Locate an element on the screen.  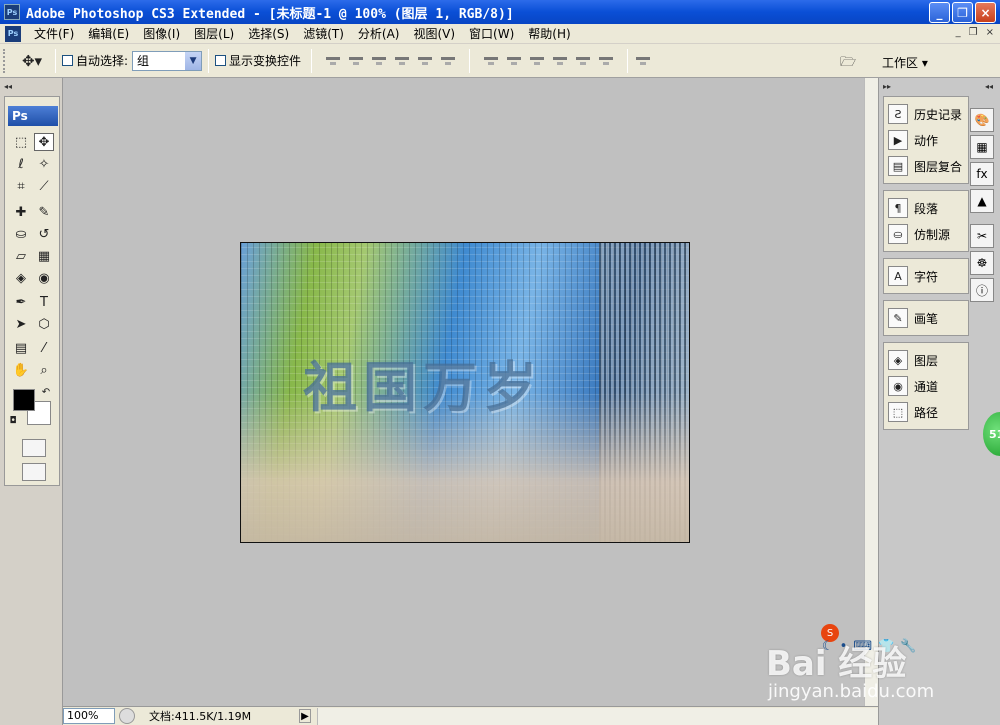
doc-minimize-button: _ is located at coordinates (958, 32).